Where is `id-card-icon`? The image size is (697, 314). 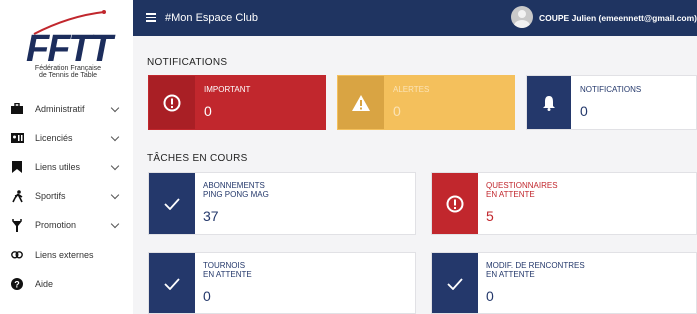
id-card-icon is located at coordinates (17, 138).